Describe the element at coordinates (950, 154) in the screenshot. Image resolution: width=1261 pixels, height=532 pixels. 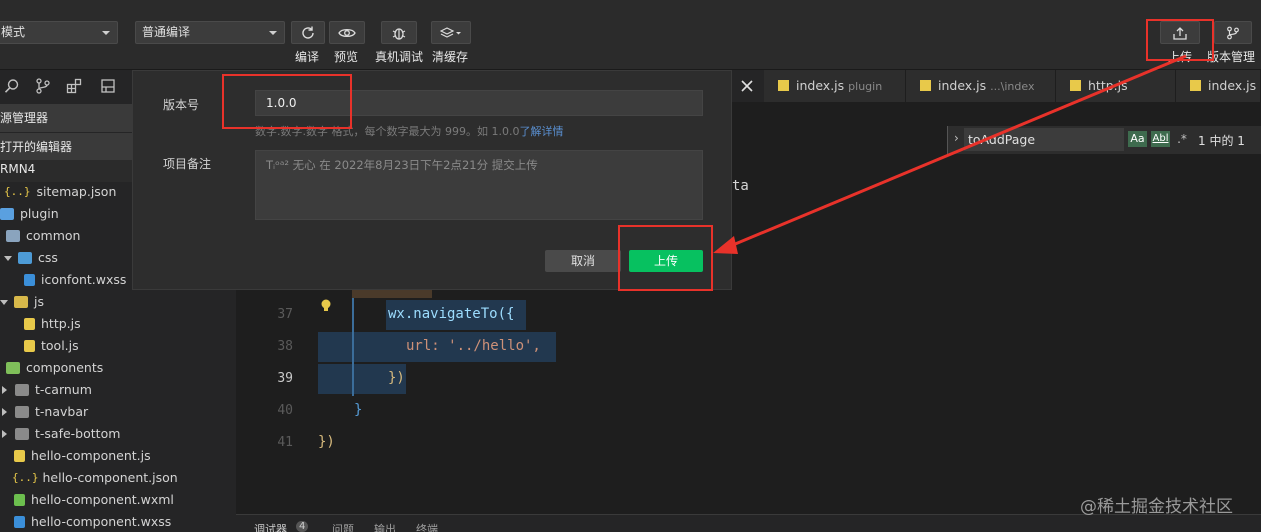
I see `annotation-arrow` at that location.